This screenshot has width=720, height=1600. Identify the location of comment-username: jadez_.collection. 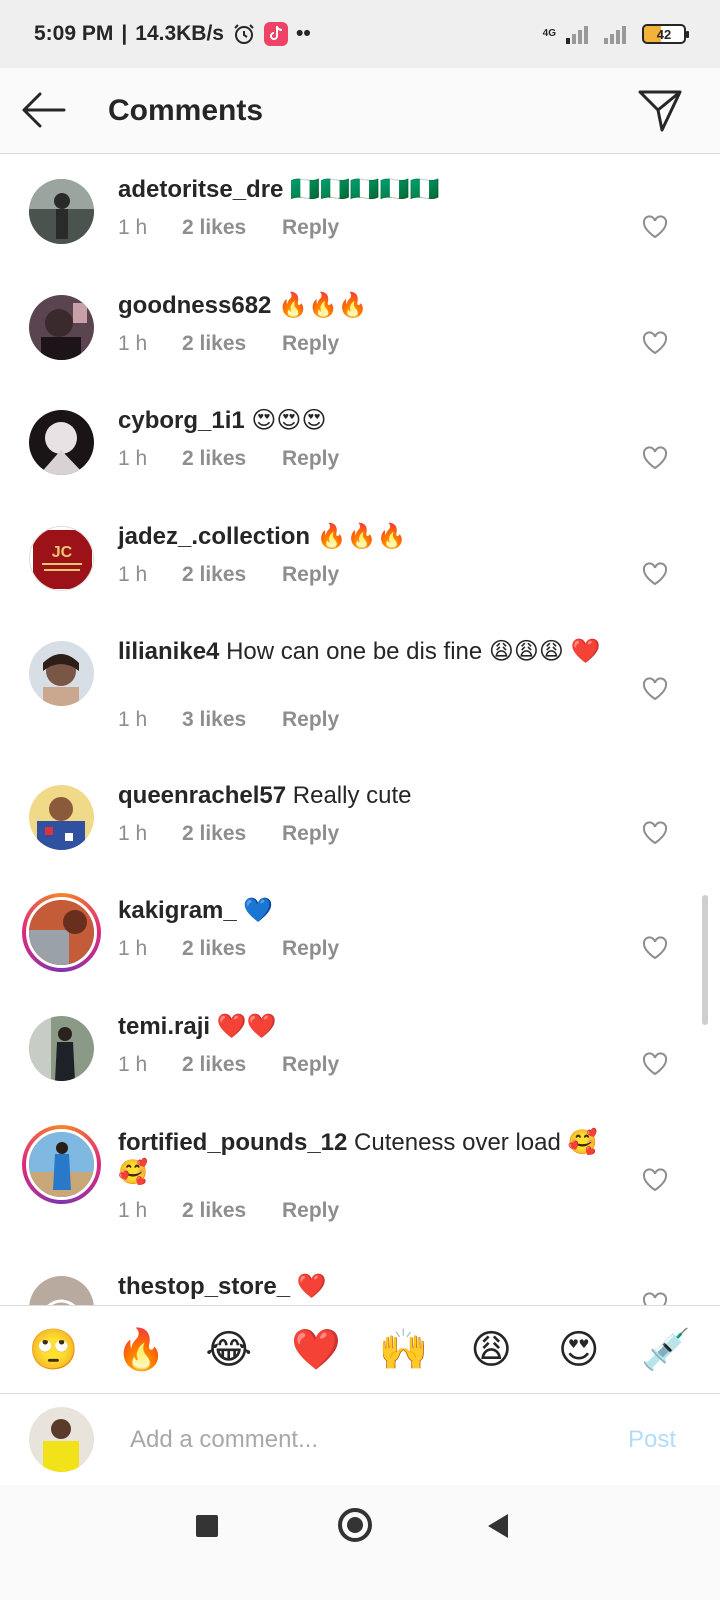
(214, 536).